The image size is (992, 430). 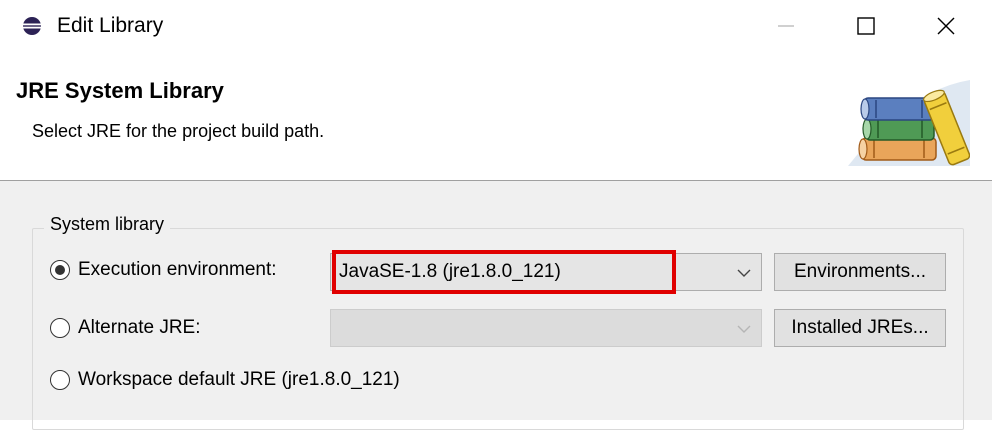 I want to click on eclipse-icon, so click(x=32, y=26).